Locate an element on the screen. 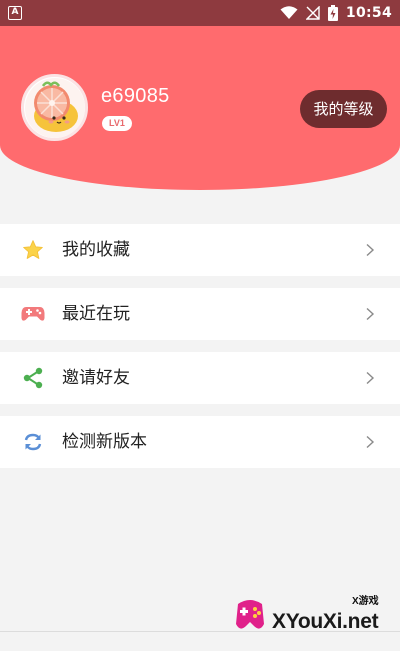 This screenshot has height=651, width=400. watermark-small-text: X游戏 is located at coordinates (365, 601).